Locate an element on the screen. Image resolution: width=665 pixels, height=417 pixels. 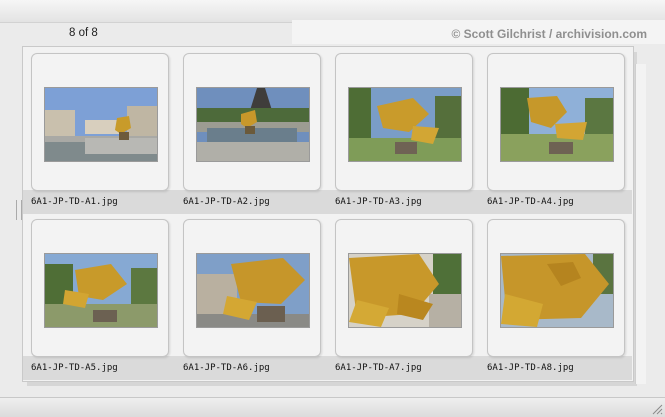
copyright-notice: © Scott Gilchrist / archivision.com is located at coordinates (549, 34).